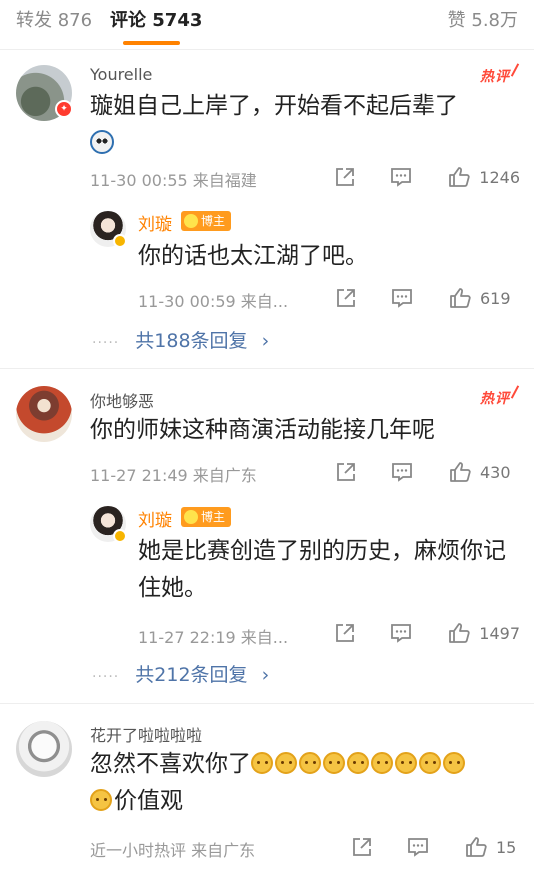 This screenshot has width=534, height=874. I want to click on tab-repost: 转发 876, so click(54, 19).